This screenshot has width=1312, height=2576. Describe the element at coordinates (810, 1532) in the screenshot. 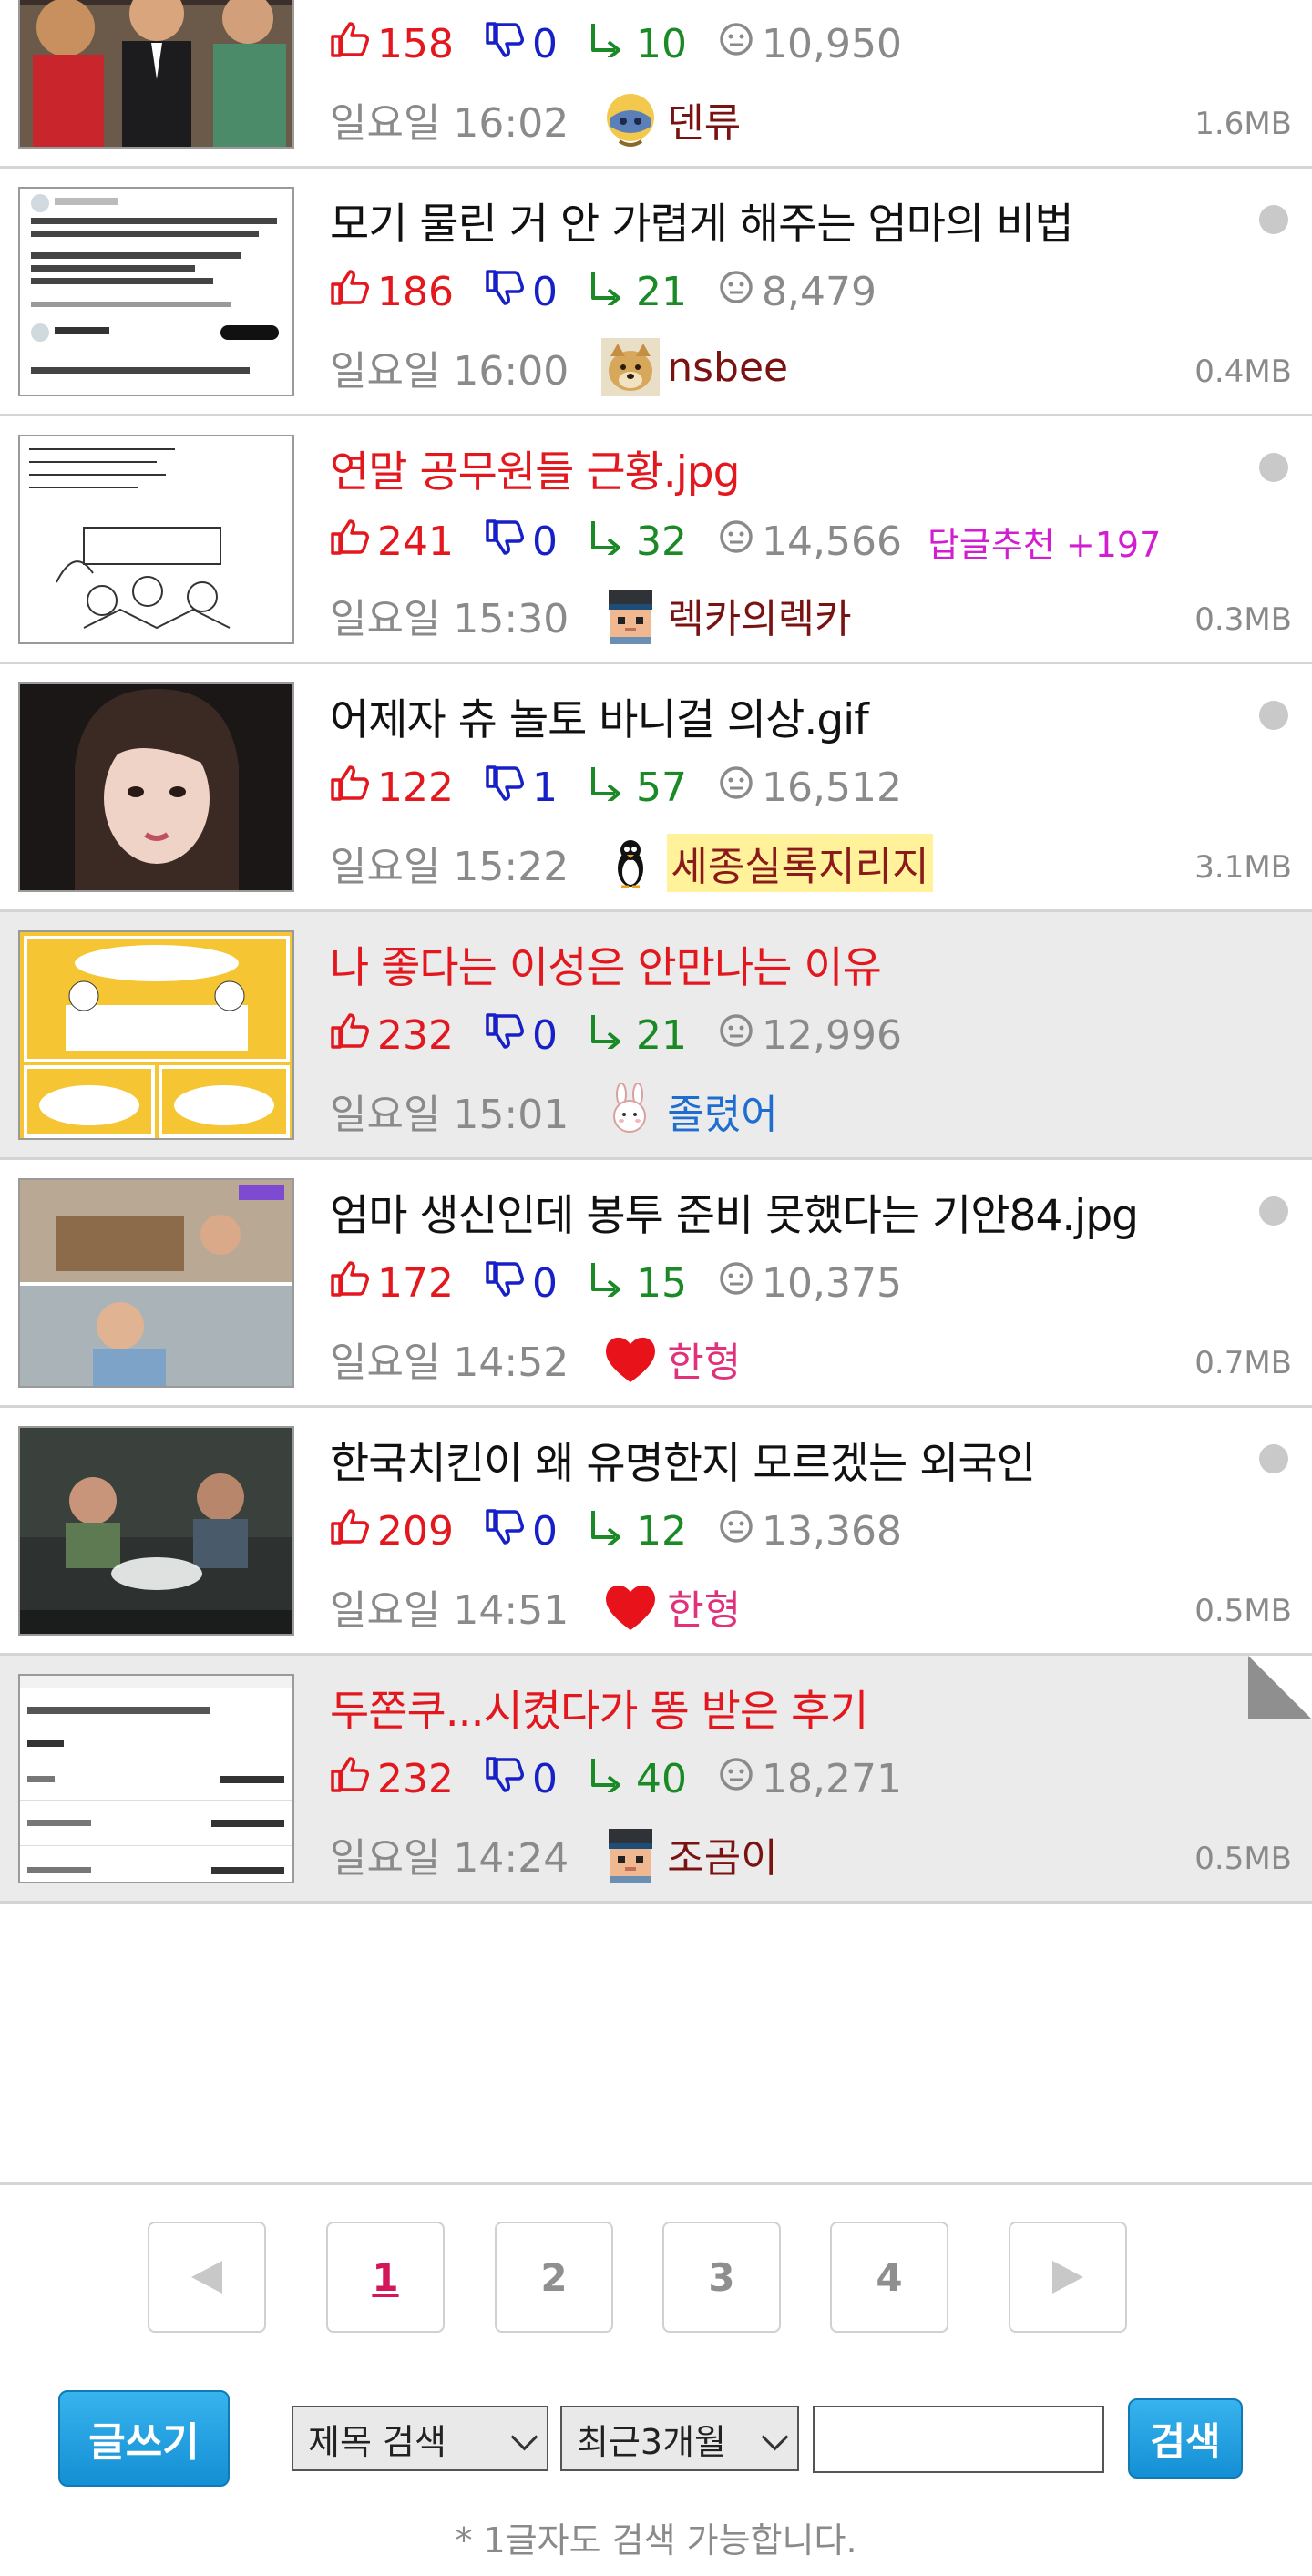

I see `views-stat: 13,368` at that location.